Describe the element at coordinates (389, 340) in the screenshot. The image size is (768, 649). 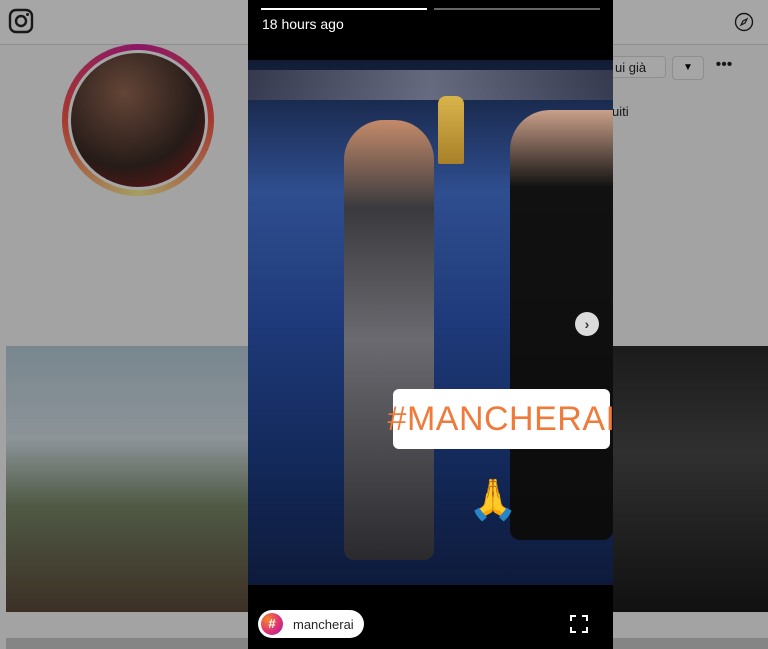
I see `photo-person-woman` at that location.